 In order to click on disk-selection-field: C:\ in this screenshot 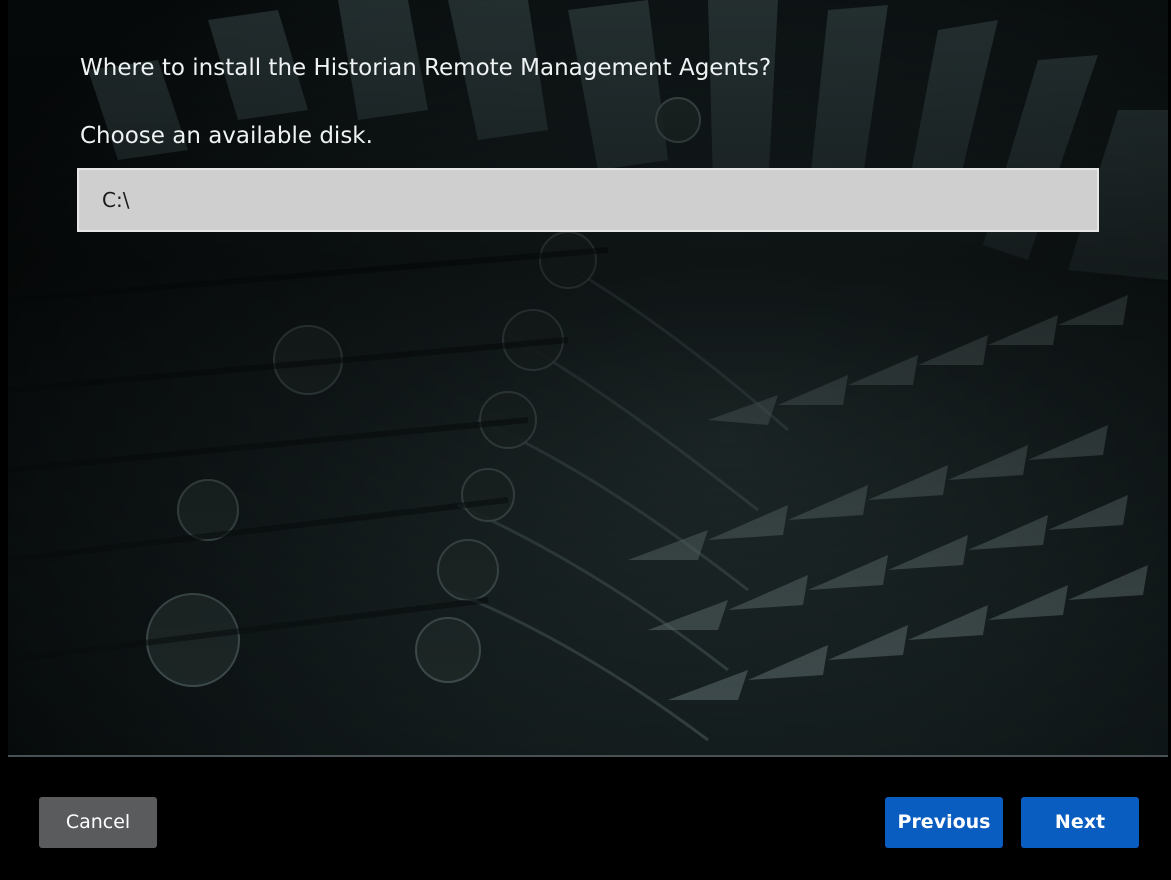, I will do `click(588, 200)`.